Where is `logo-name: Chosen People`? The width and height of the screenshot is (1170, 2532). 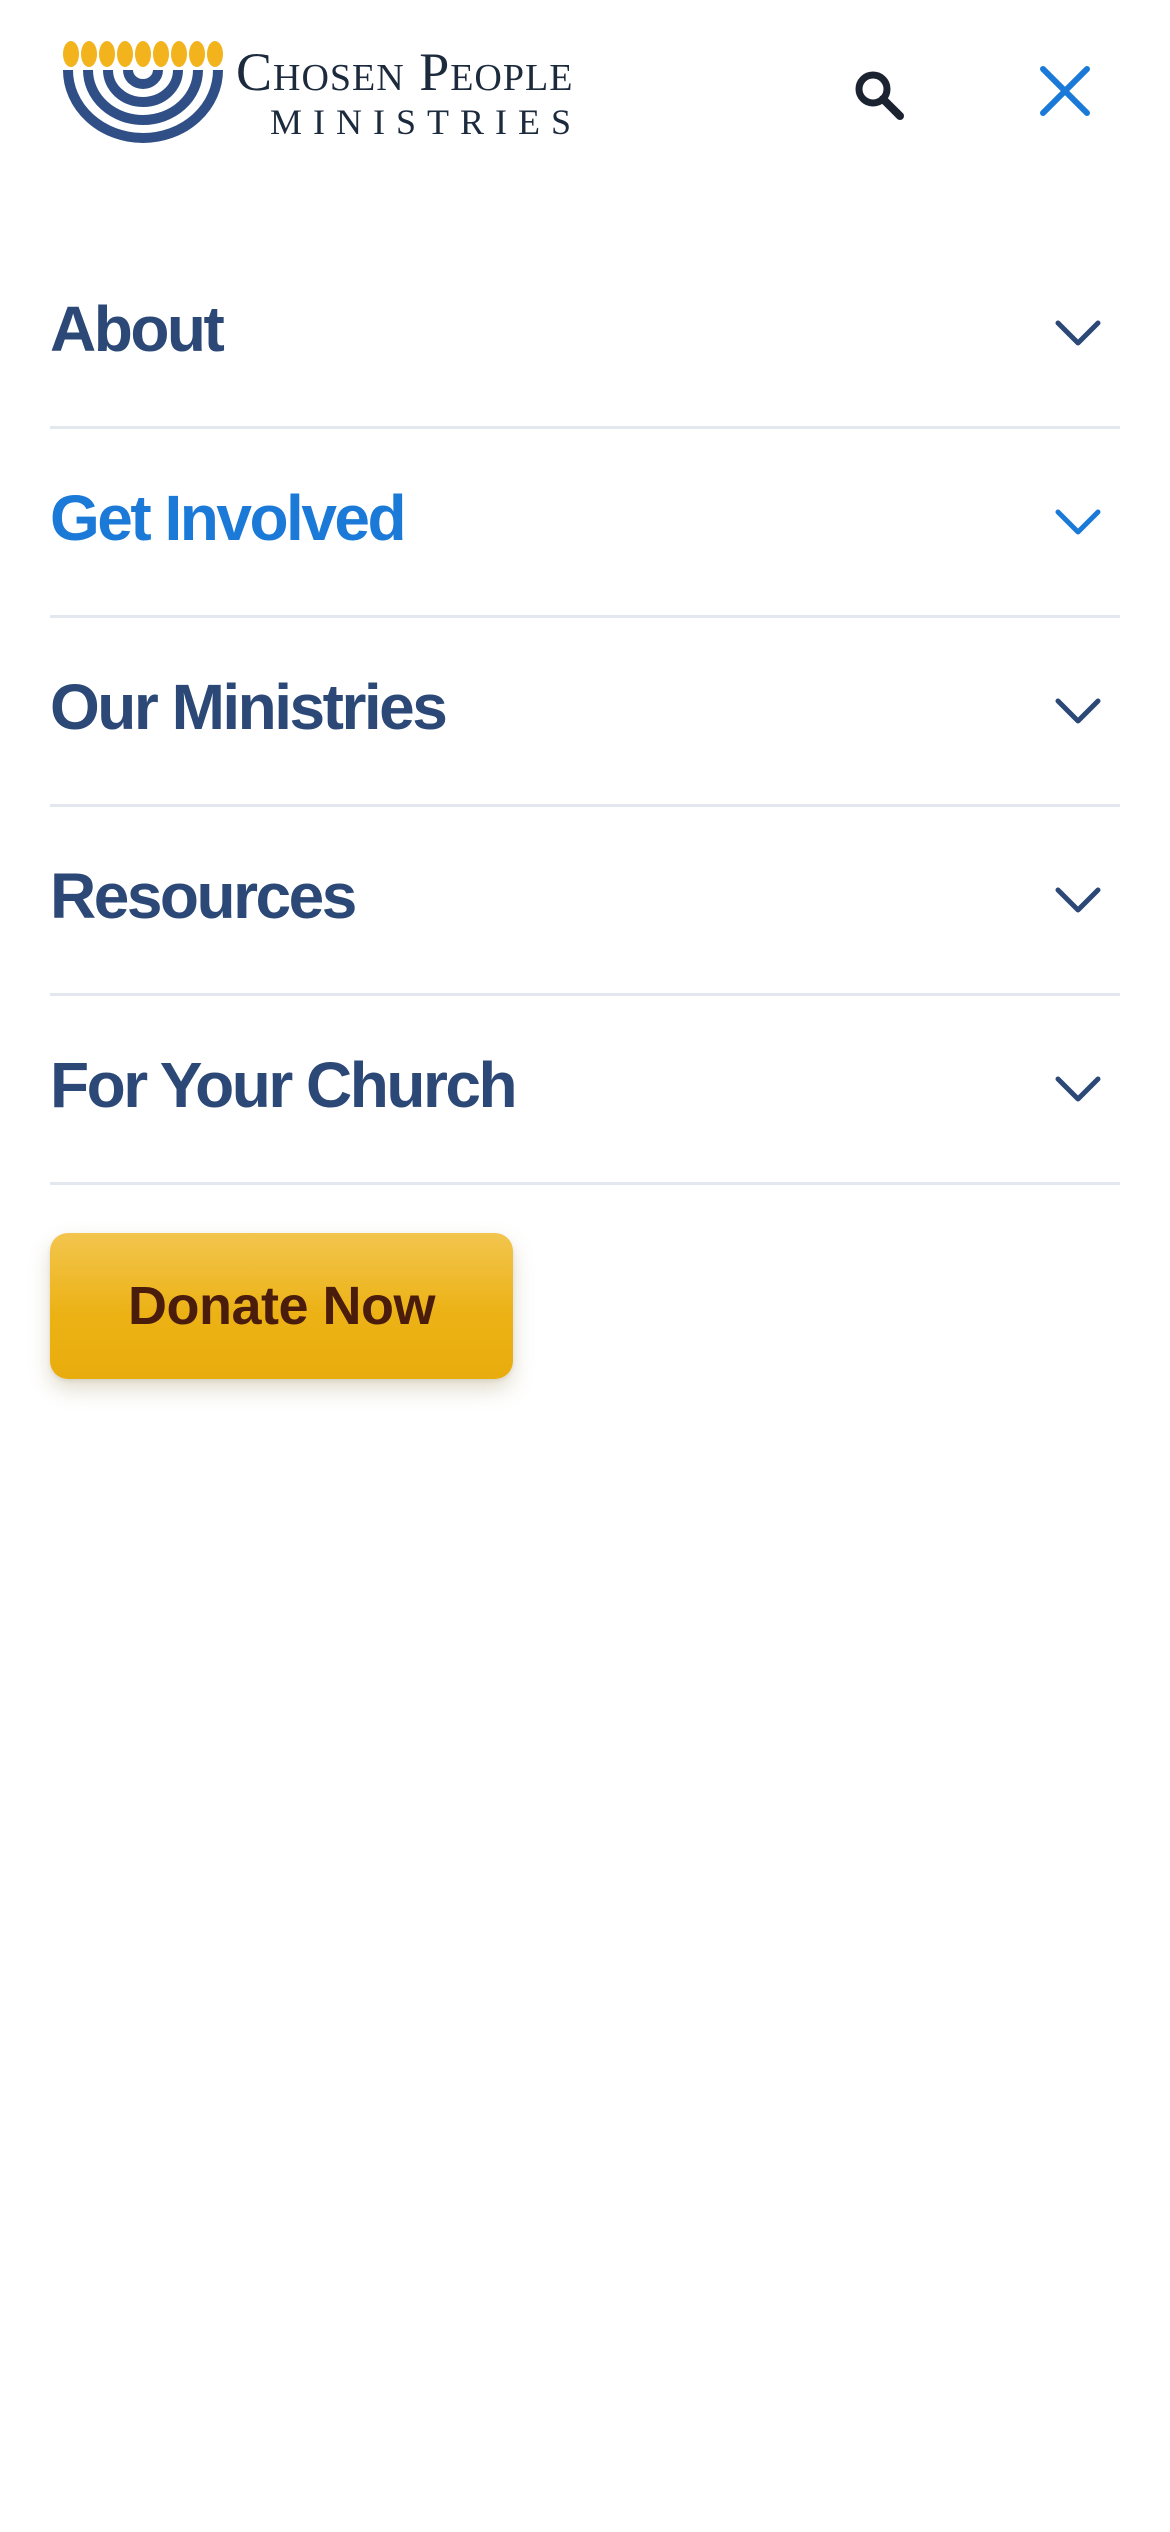
logo-name: Chosen People is located at coordinates (405, 72).